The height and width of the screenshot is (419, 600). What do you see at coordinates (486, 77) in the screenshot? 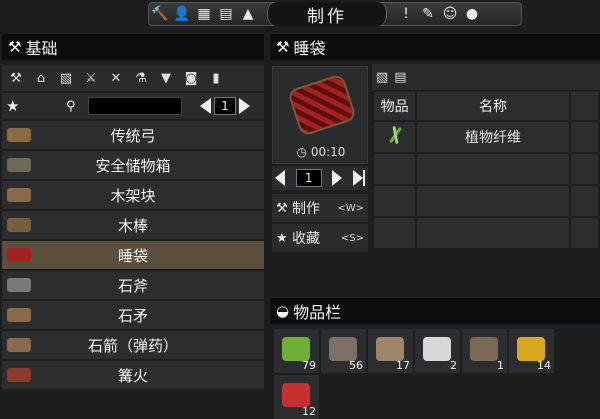
I see `ingredients-tabs: ▧ ▤` at bounding box center [486, 77].